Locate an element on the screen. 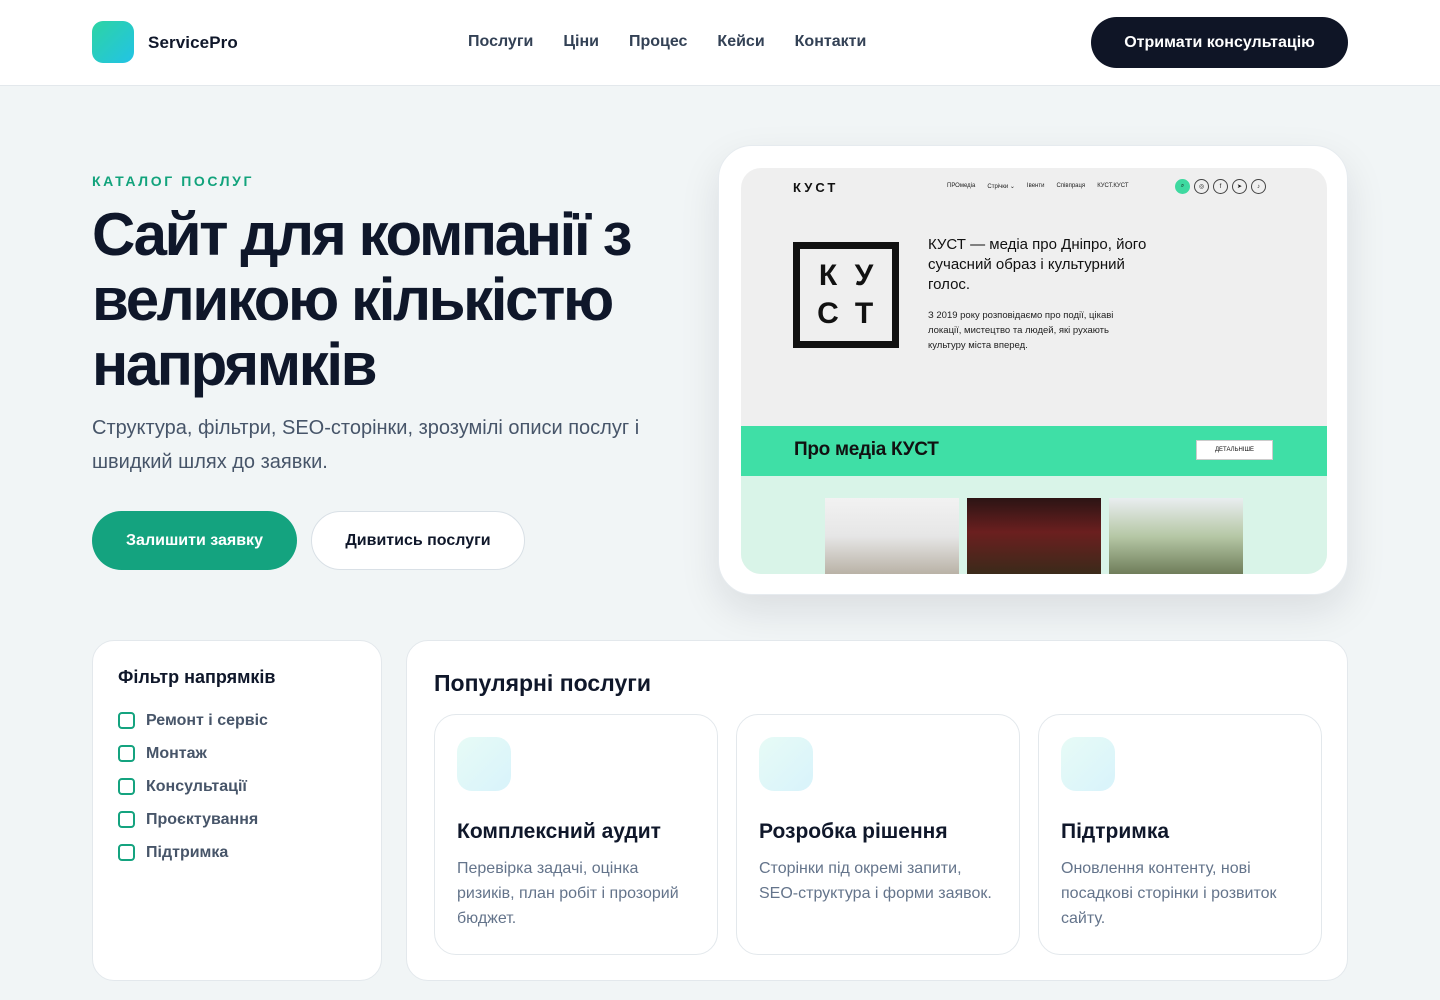  nav-link-services: Послуги is located at coordinates (500, 42).